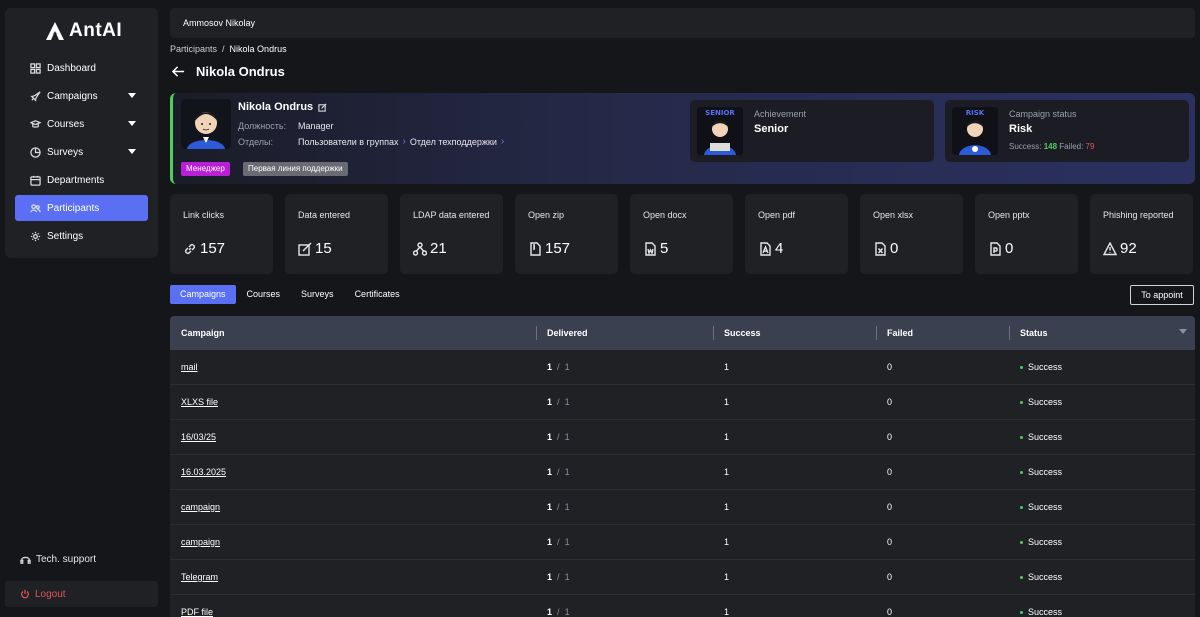  I want to click on stat-value: 15, so click(323, 248).